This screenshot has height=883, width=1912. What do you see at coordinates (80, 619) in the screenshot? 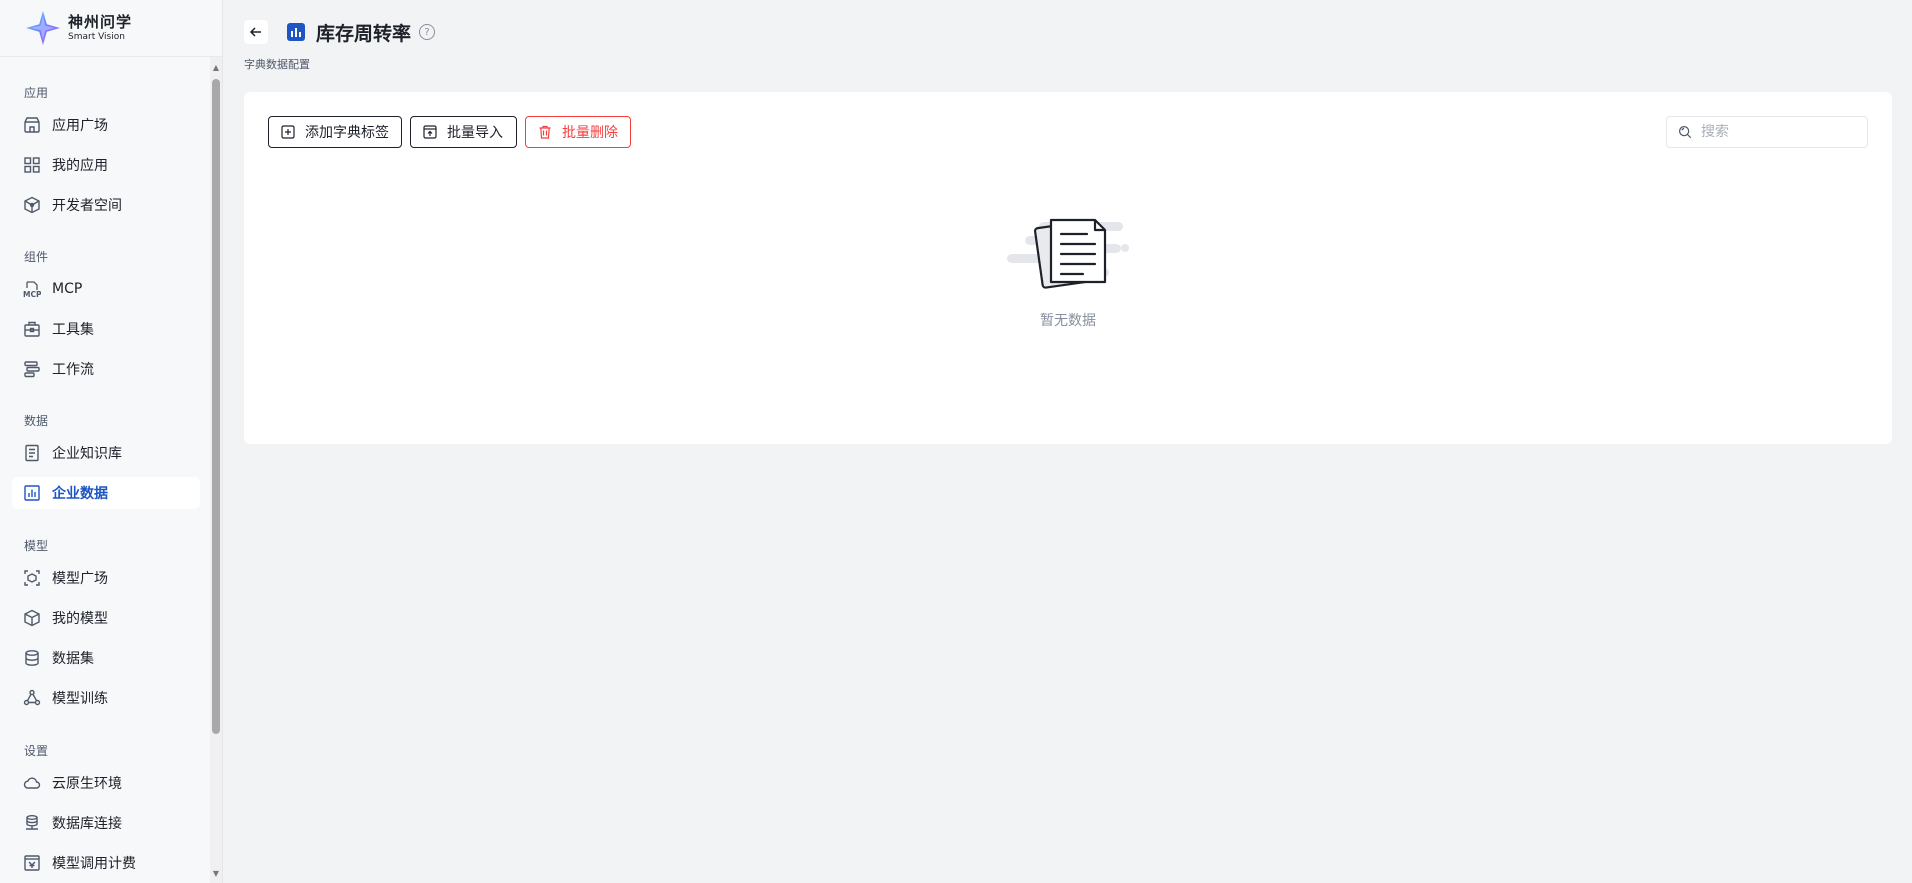
I see `sidebar-item-label: 我的模型` at bounding box center [80, 619].